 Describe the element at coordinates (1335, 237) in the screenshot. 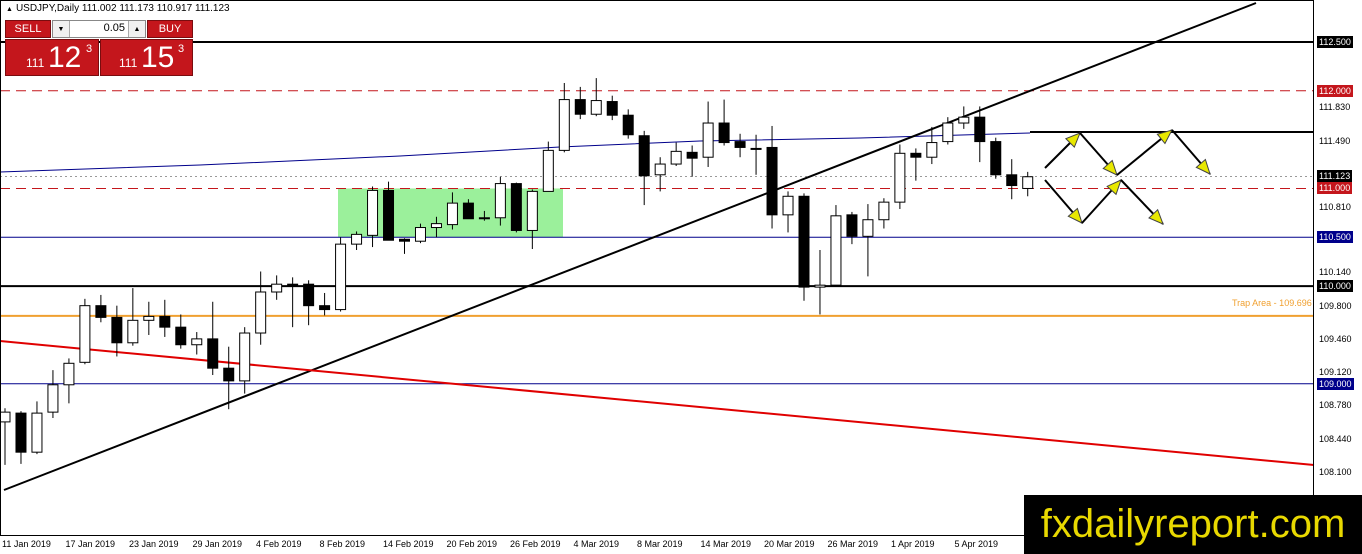

I see `price-axis-label: 110.500` at that location.